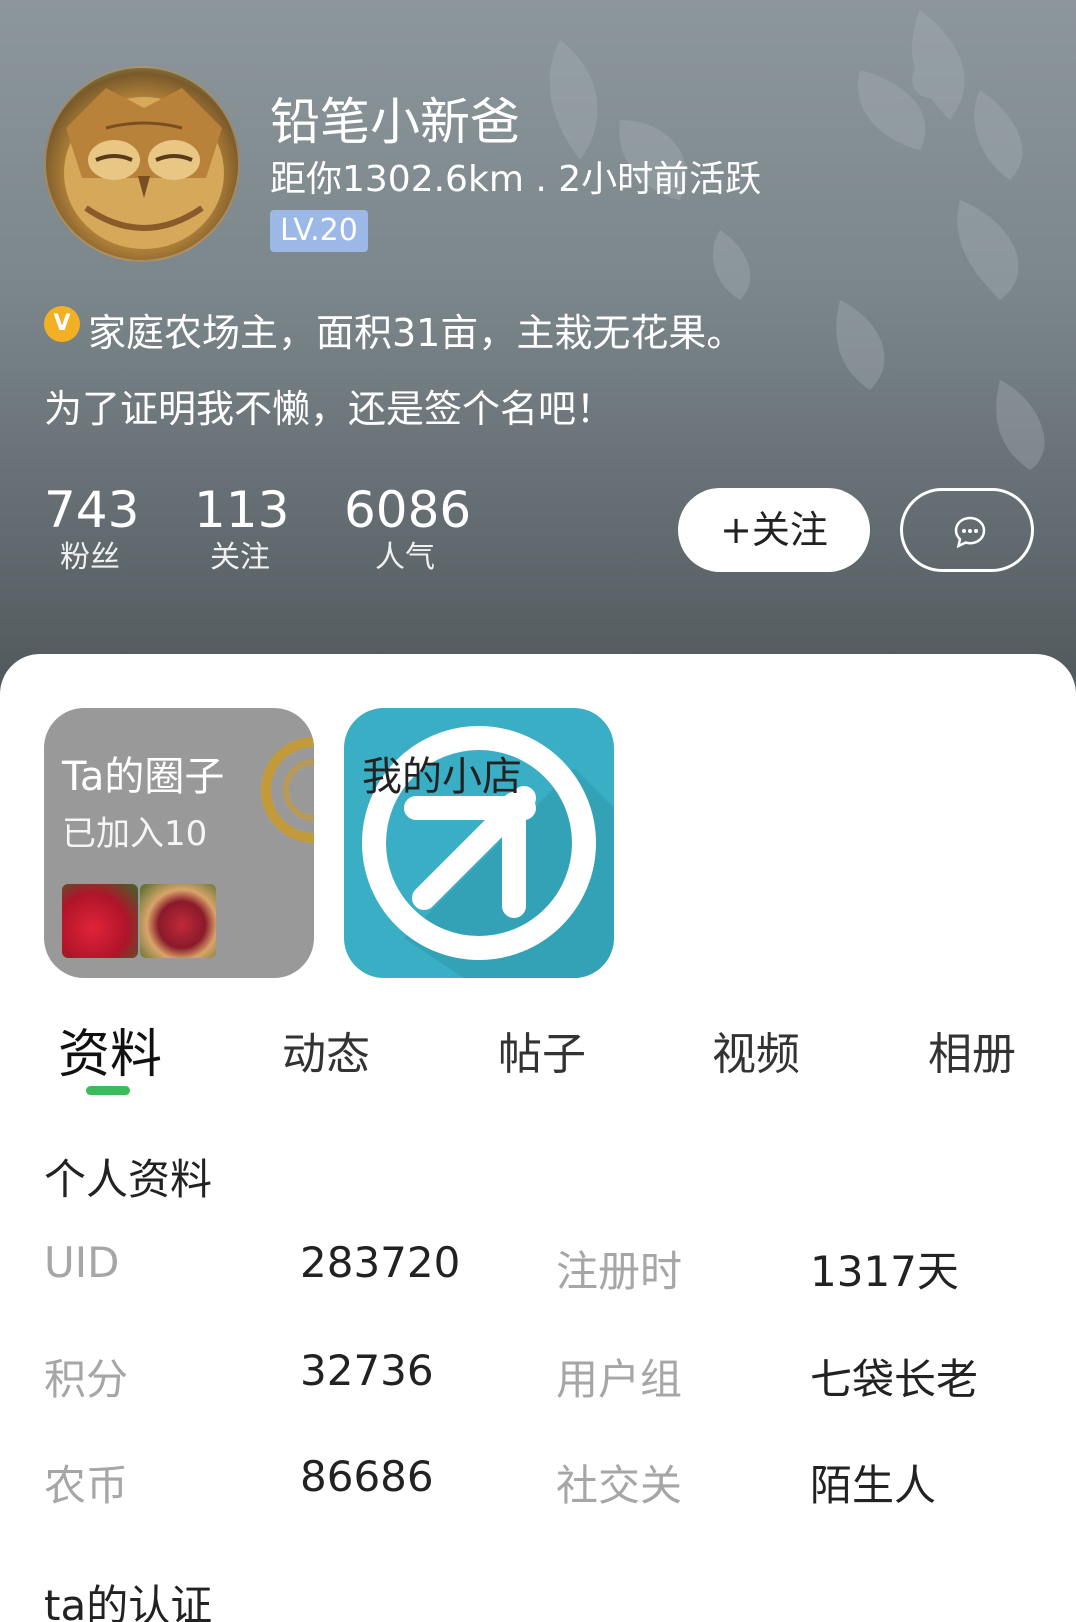 The image size is (1076, 1622). What do you see at coordinates (242, 510) in the screenshot?
I see `stat-value: 113` at bounding box center [242, 510].